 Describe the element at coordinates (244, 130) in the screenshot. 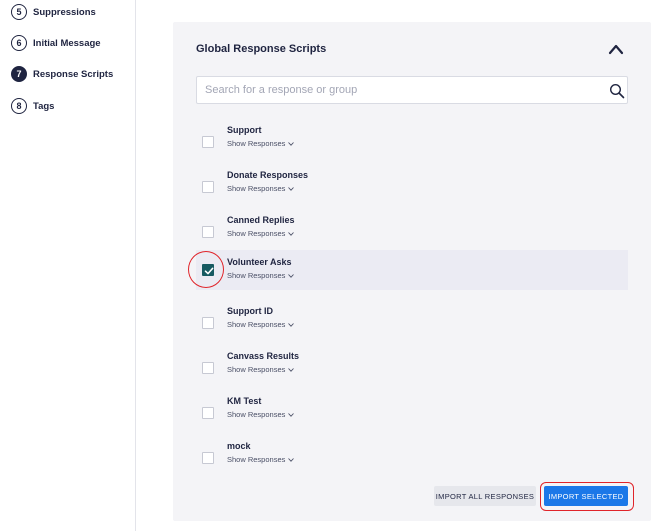

I see `group-name: Support` at that location.